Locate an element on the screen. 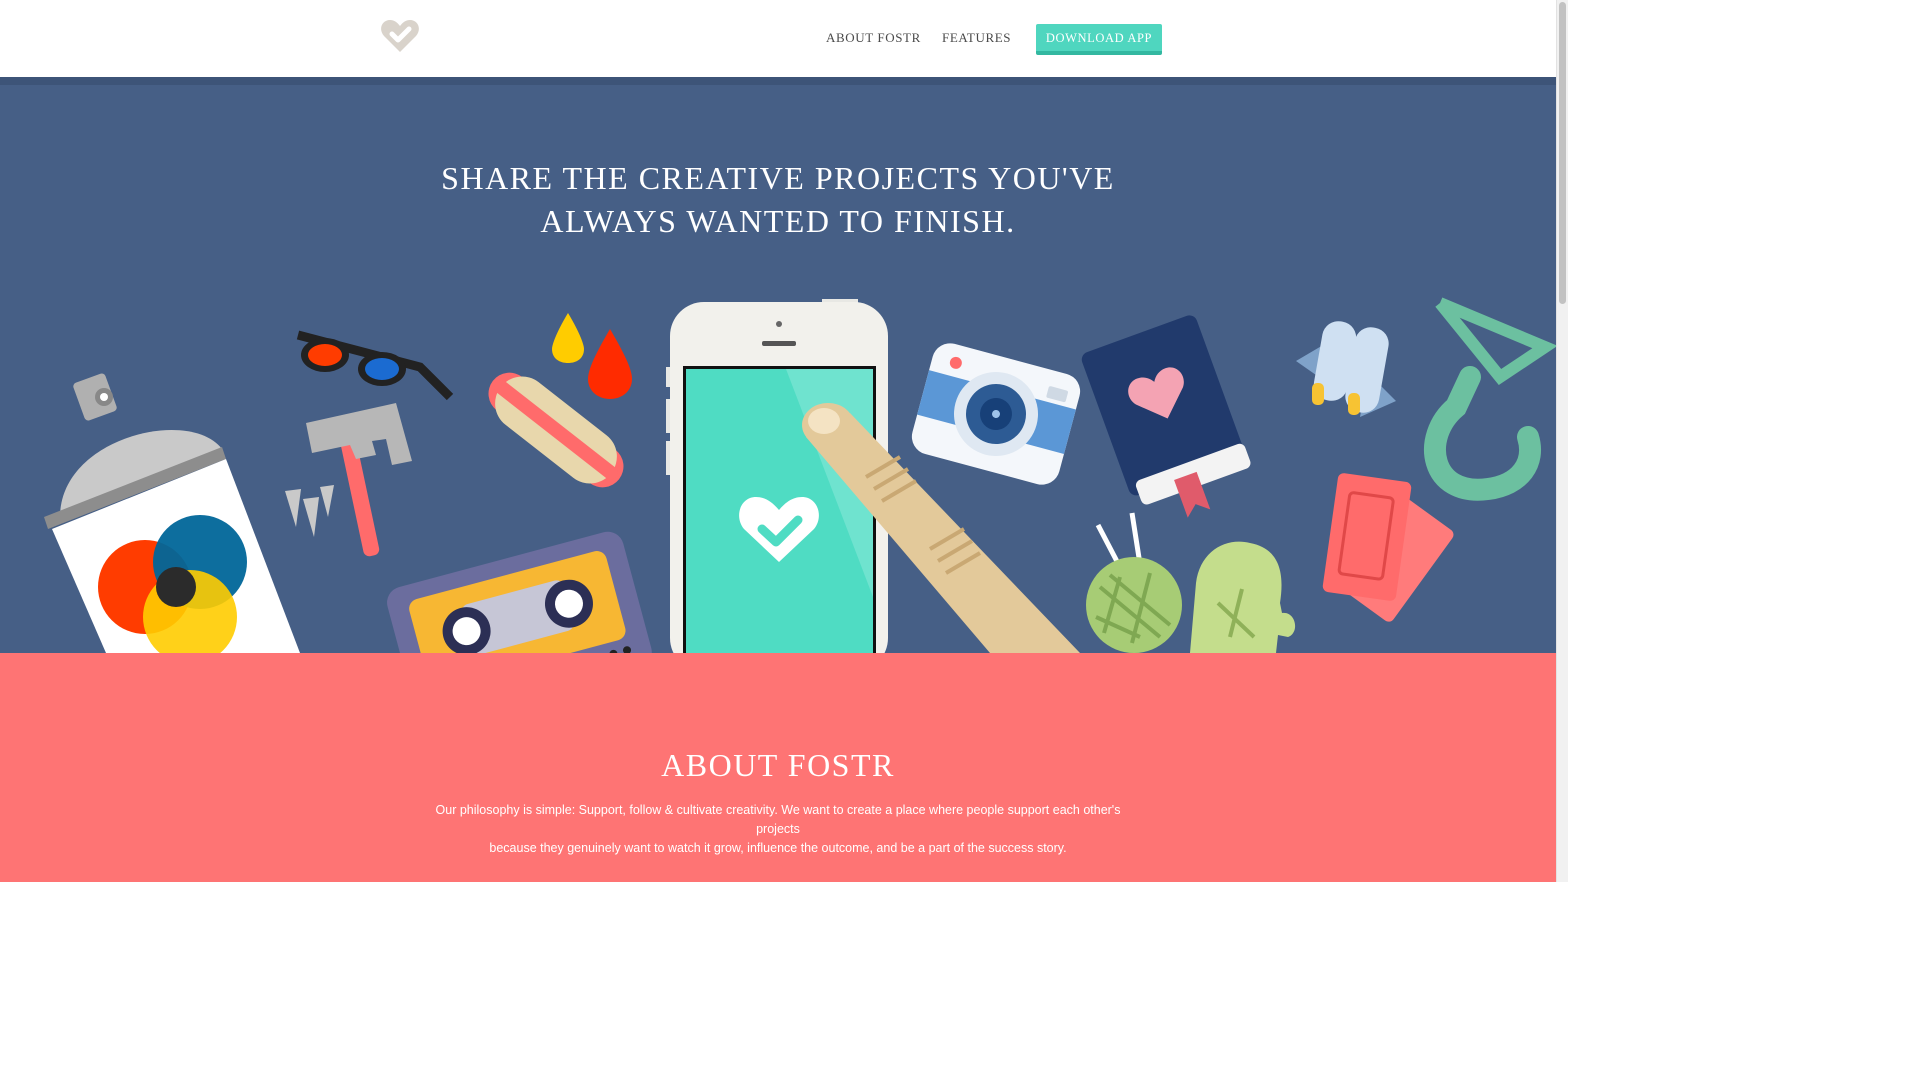  site-header: ABOUT FOSTR FEATURES DOWNLOAD APP is located at coordinates (778, 38).